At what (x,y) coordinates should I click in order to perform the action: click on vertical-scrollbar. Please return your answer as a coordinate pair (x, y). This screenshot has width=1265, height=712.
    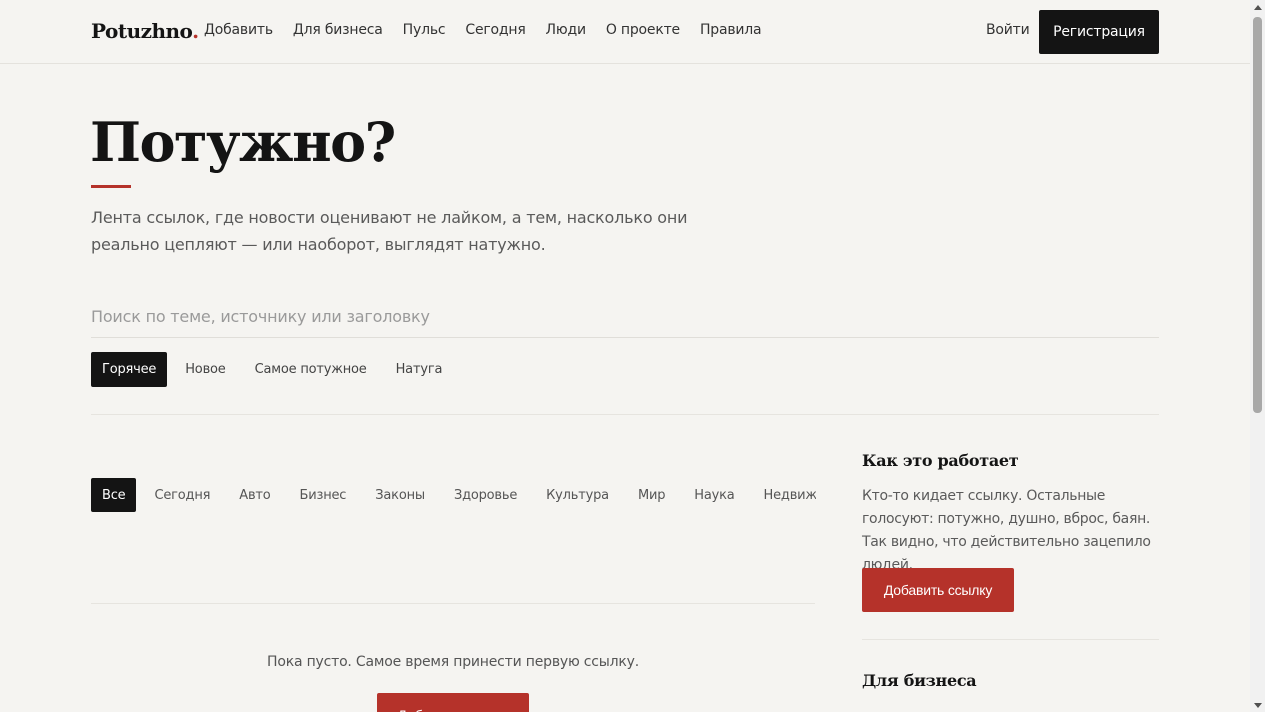
    Looking at the image, I should click on (1257, 356).